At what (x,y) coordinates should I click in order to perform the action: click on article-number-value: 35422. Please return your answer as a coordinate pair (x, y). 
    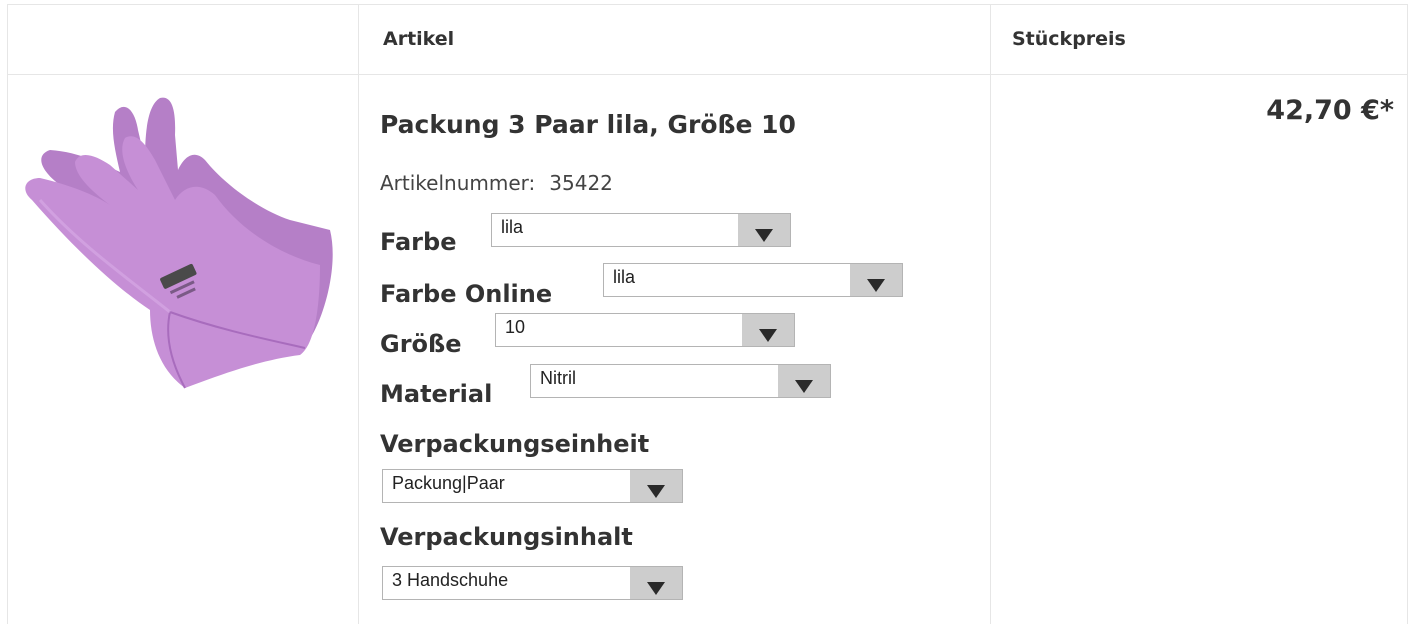
    Looking at the image, I should click on (581, 183).